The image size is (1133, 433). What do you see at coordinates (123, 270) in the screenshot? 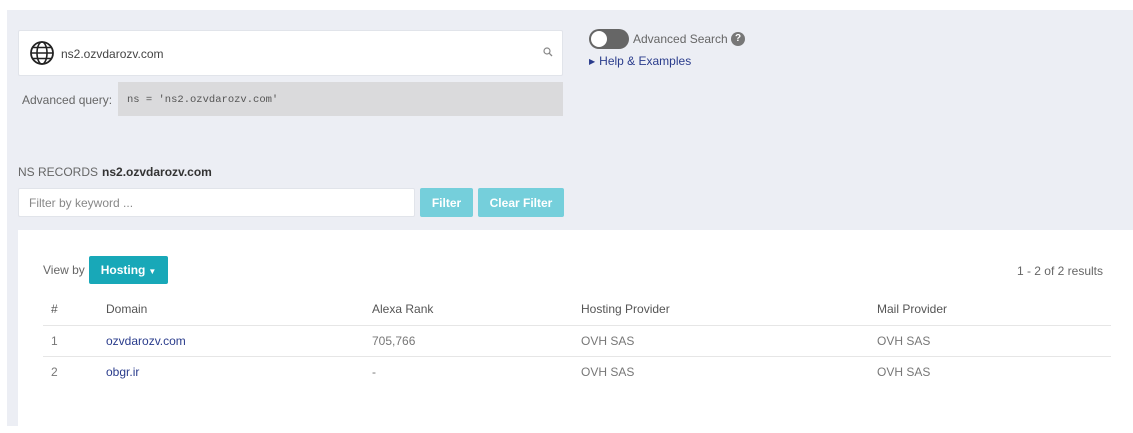
I see `view-by-value: Hosting` at bounding box center [123, 270].